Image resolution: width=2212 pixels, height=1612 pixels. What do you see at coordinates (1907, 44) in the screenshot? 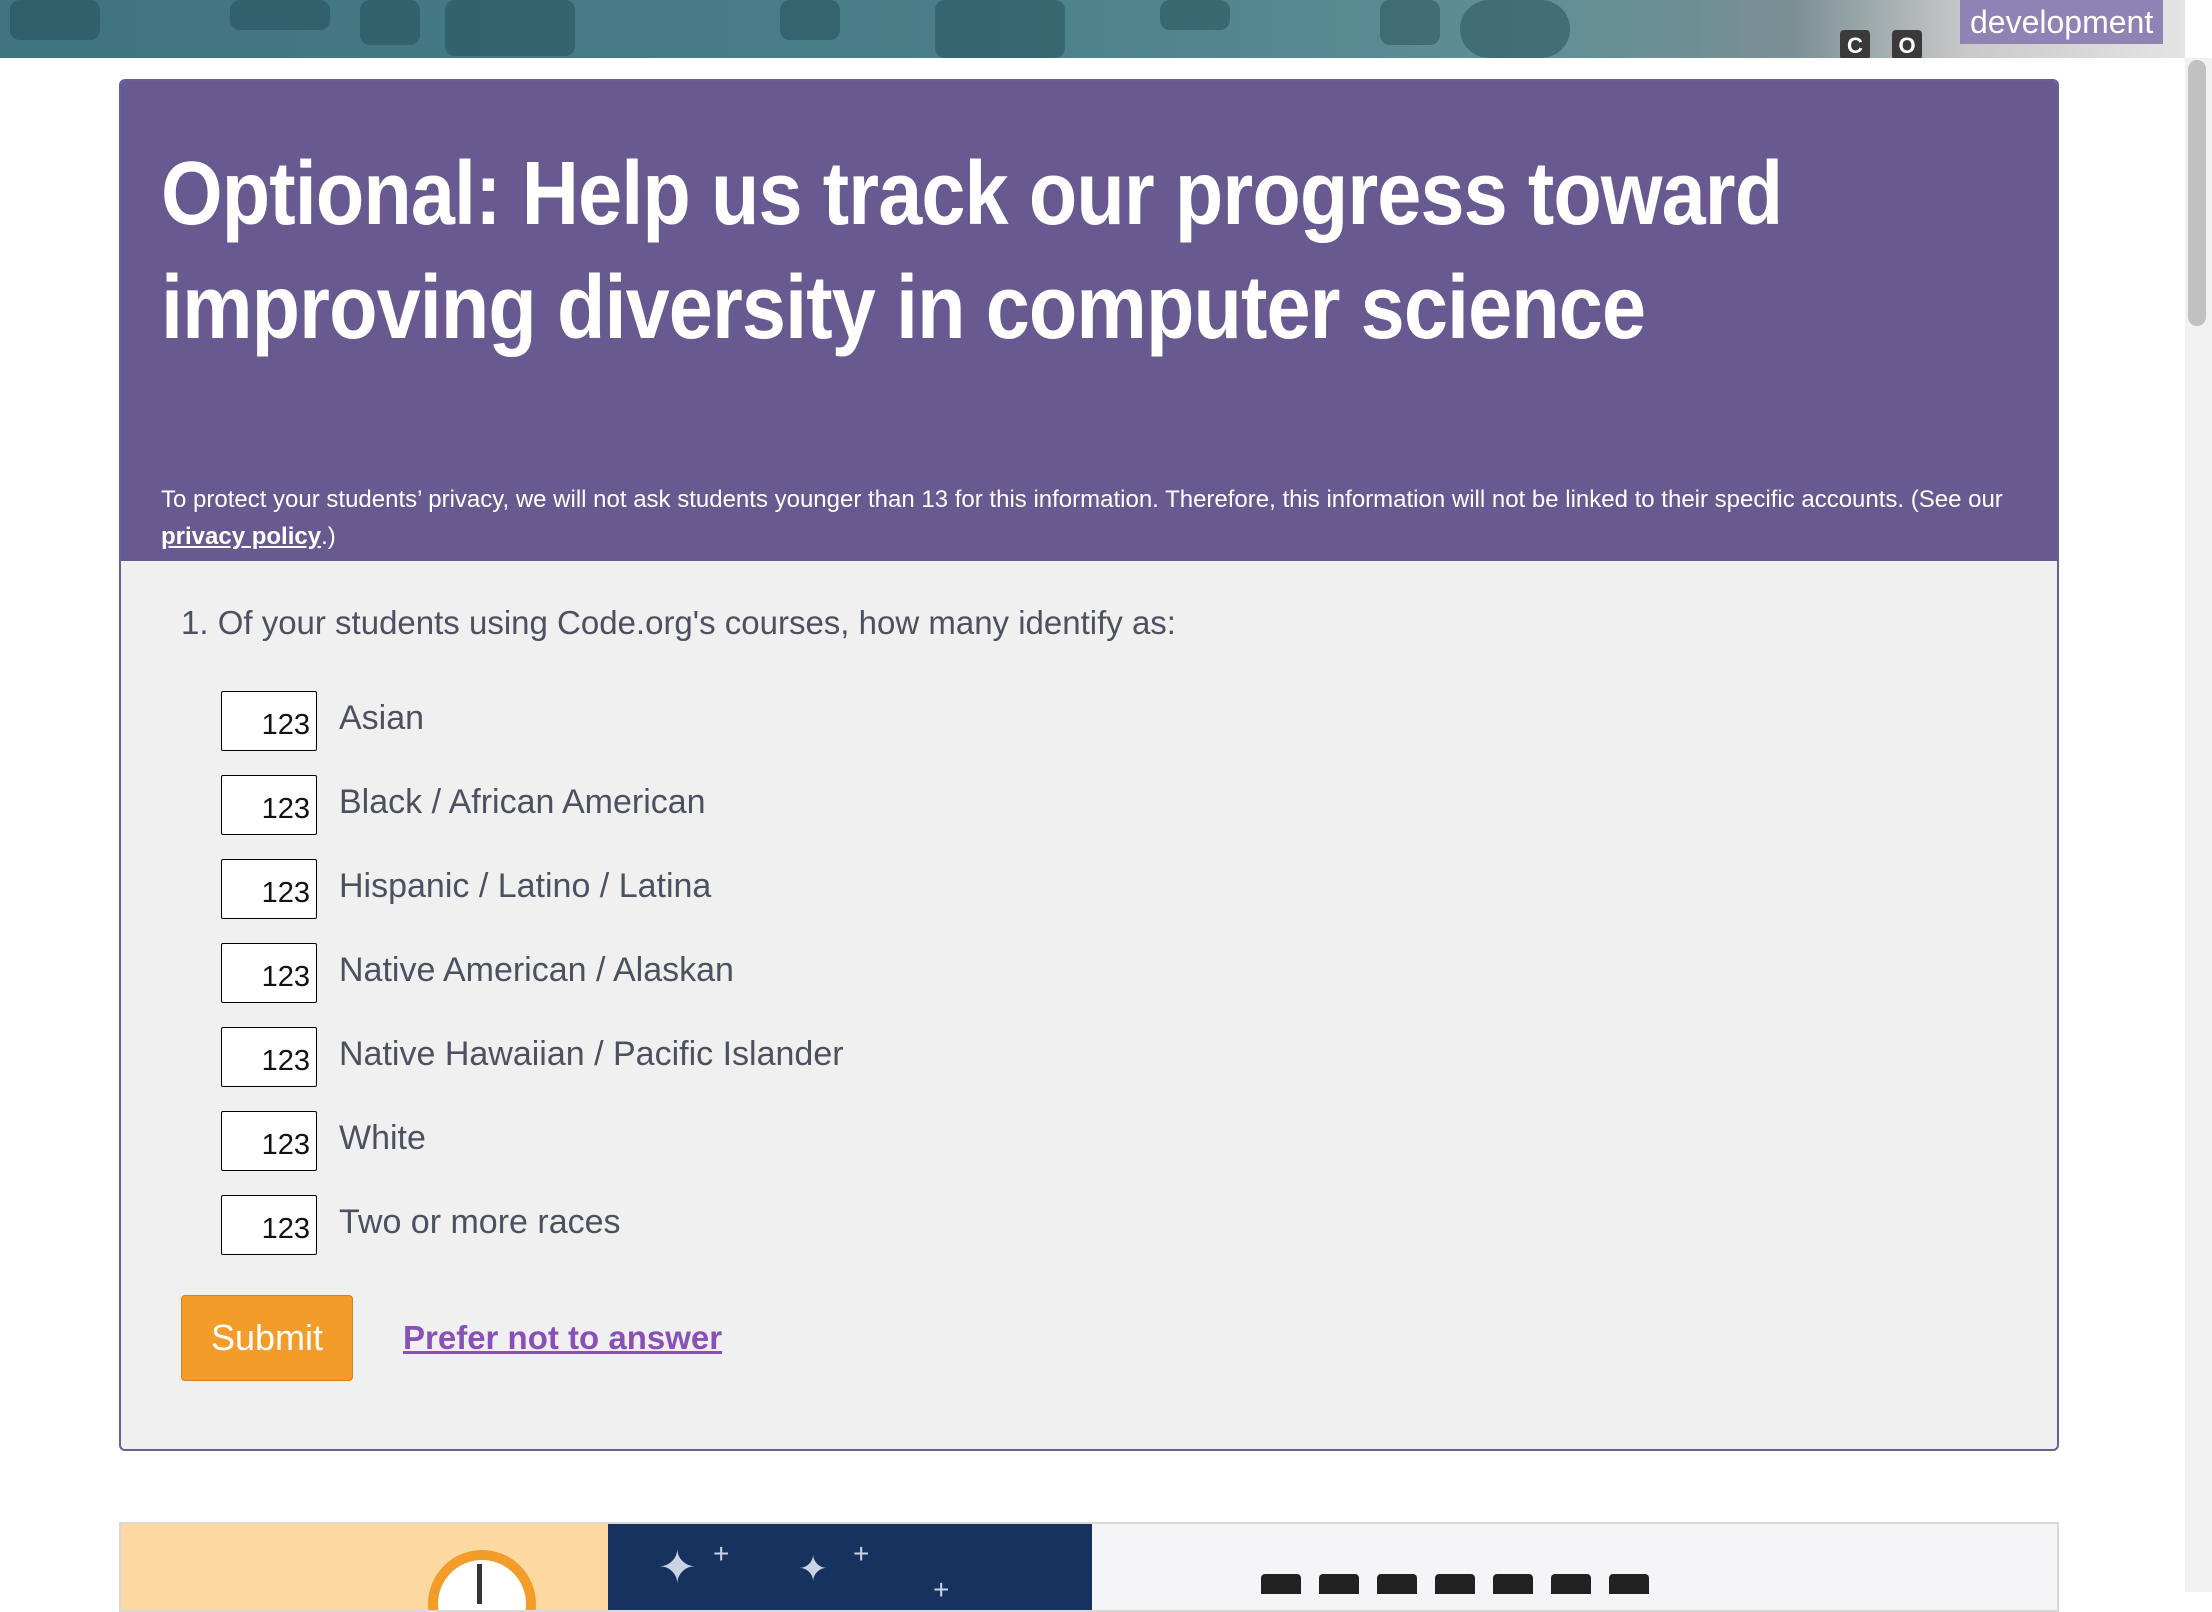
I see `logo-letter-o: O` at bounding box center [1907, 44].